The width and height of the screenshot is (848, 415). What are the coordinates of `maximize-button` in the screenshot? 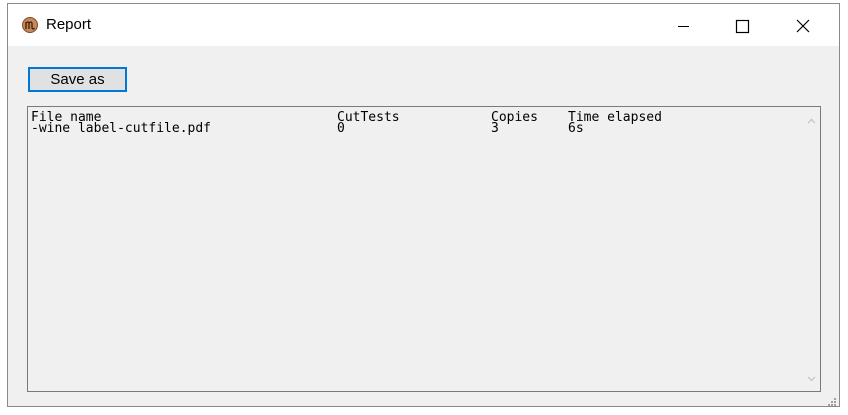 It's located at (741, 25).